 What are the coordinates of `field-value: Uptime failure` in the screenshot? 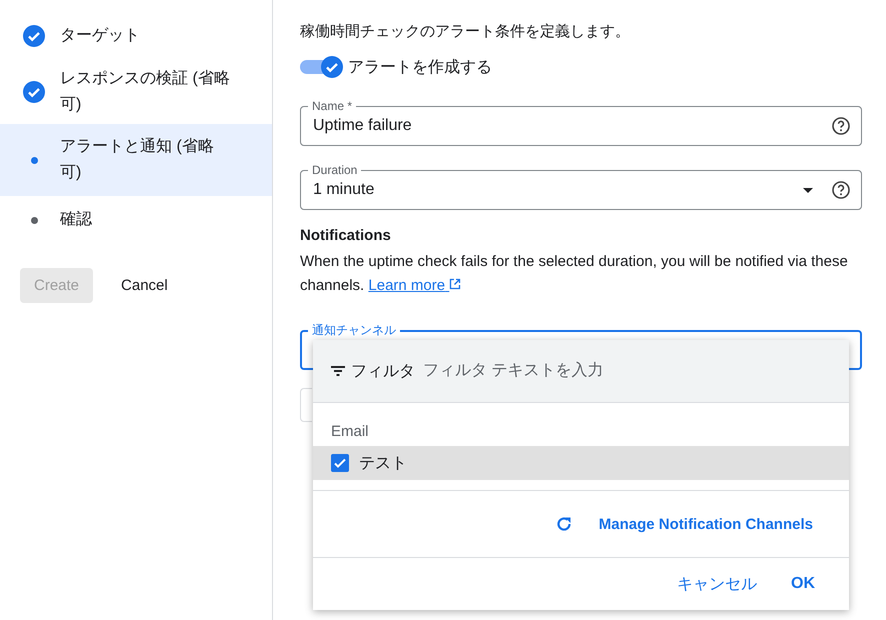 It's located at (363, 126).